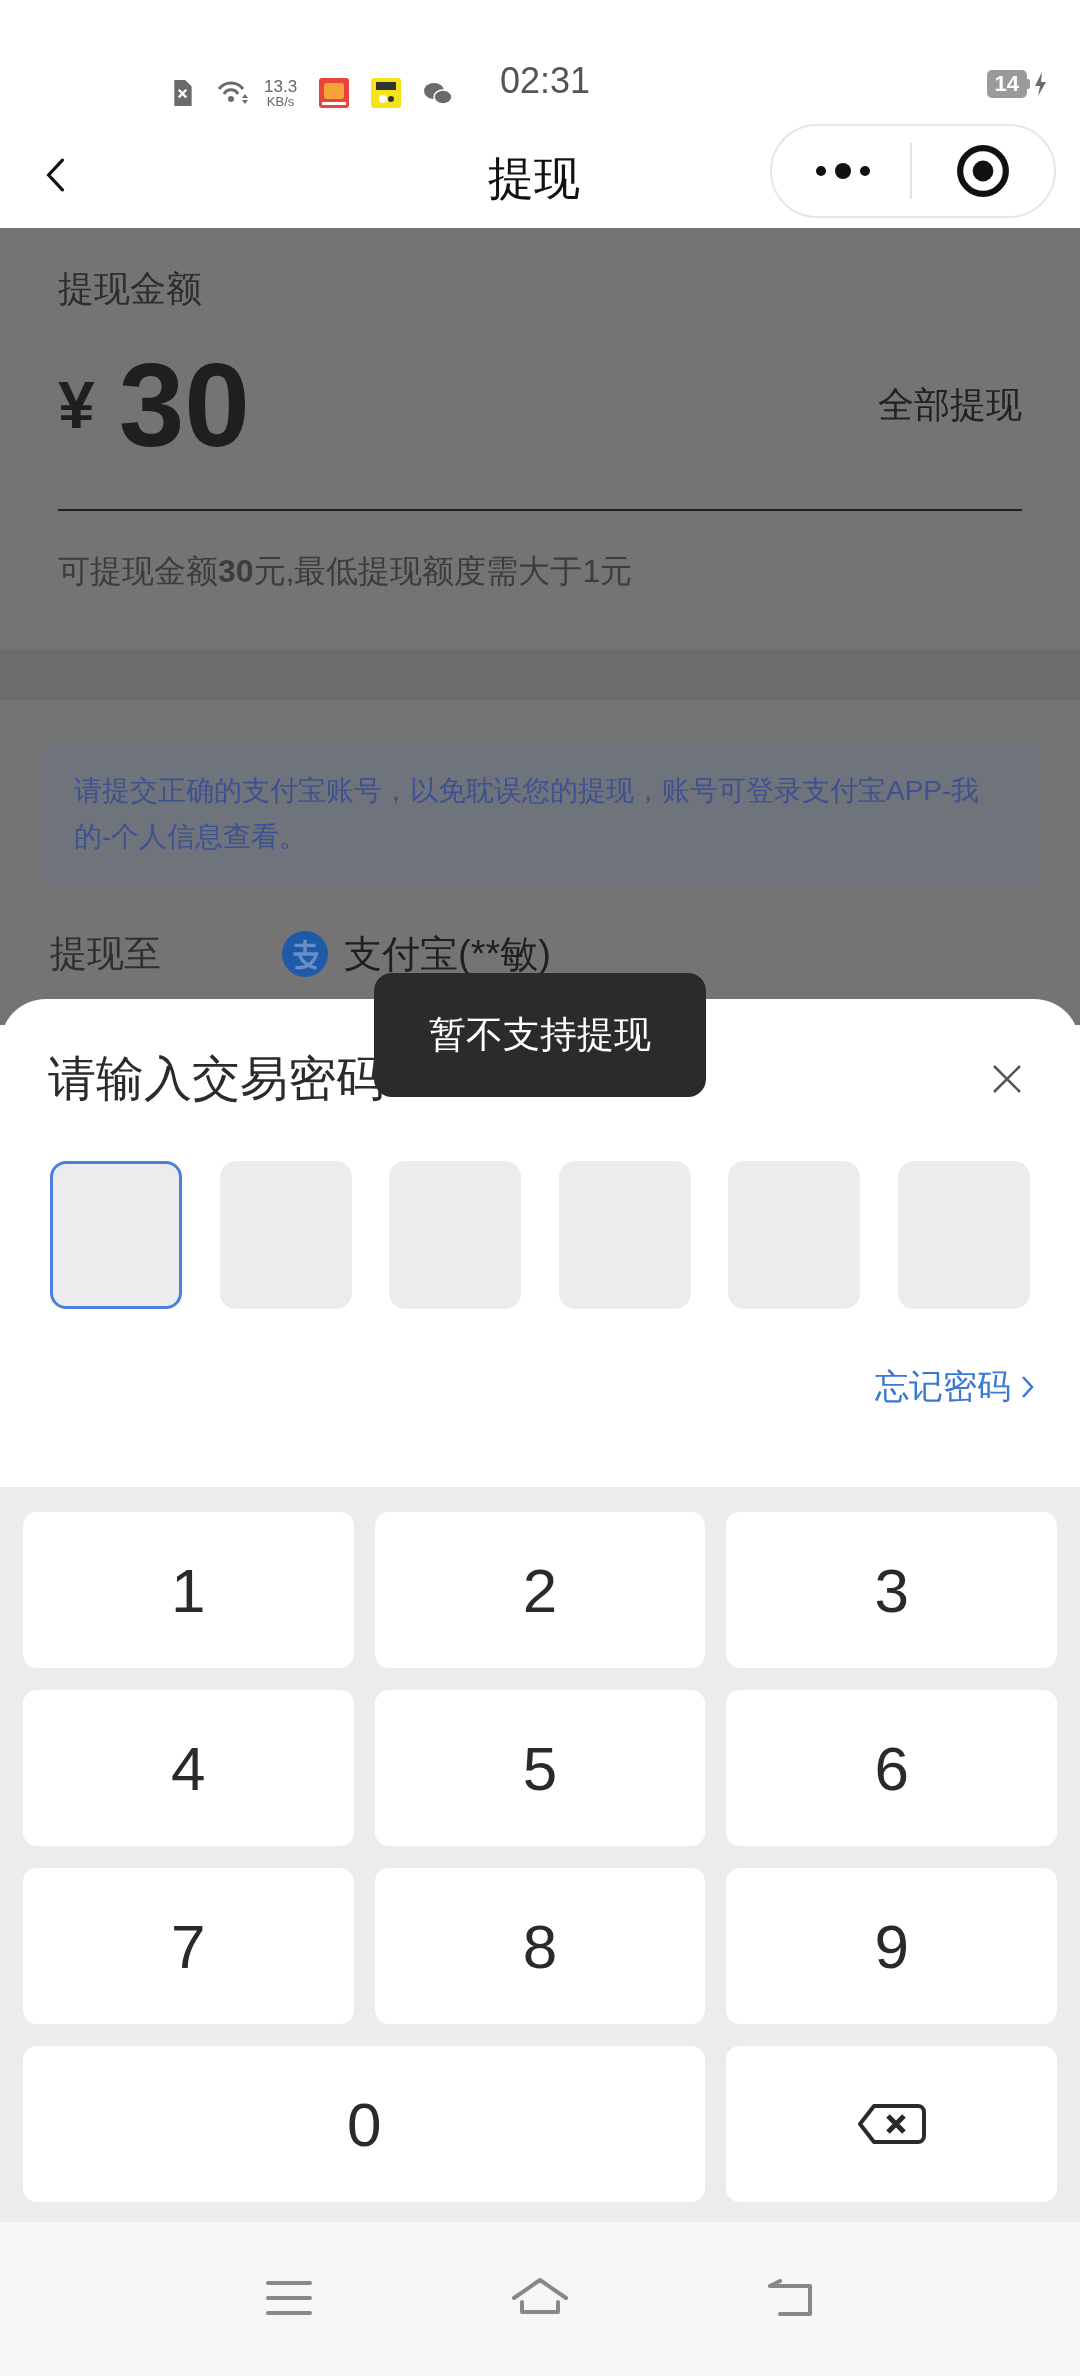 This screenshot has width=1080, height=2376. I want to click on chat-icon, so click(438, 93).